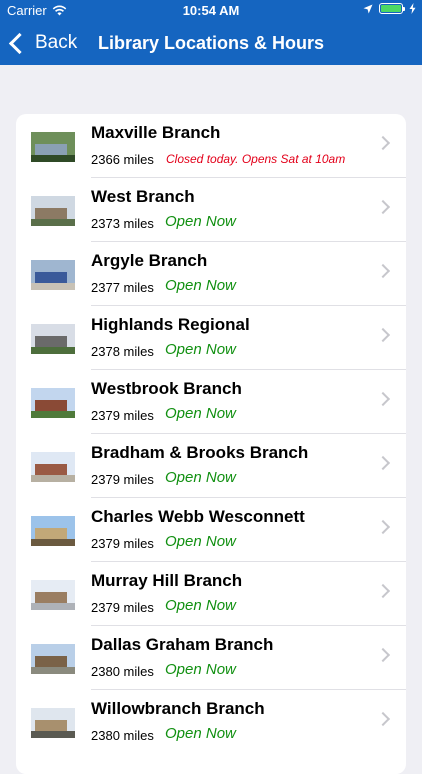 This screenshot has width=422, height=774. What do you see at coordinates (211, 338) in the screenshot?
I see `branch-row: Highlands Regional 2378 miles Open Now` at bounding box center [211, 338].